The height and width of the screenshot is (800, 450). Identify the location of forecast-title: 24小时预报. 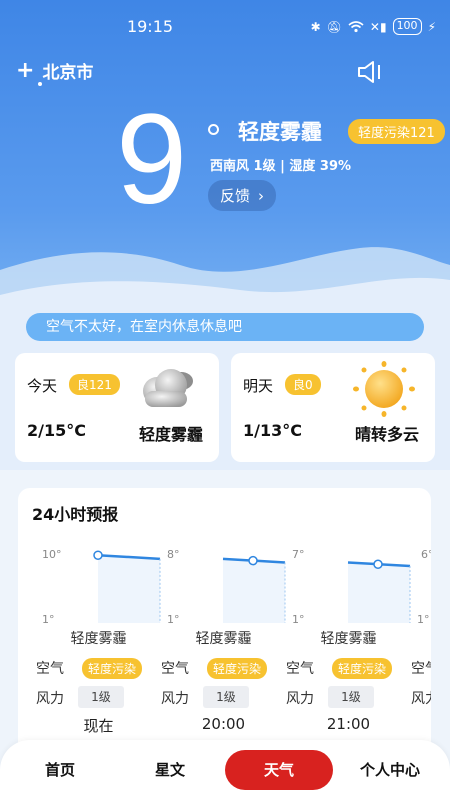
(75, 514).